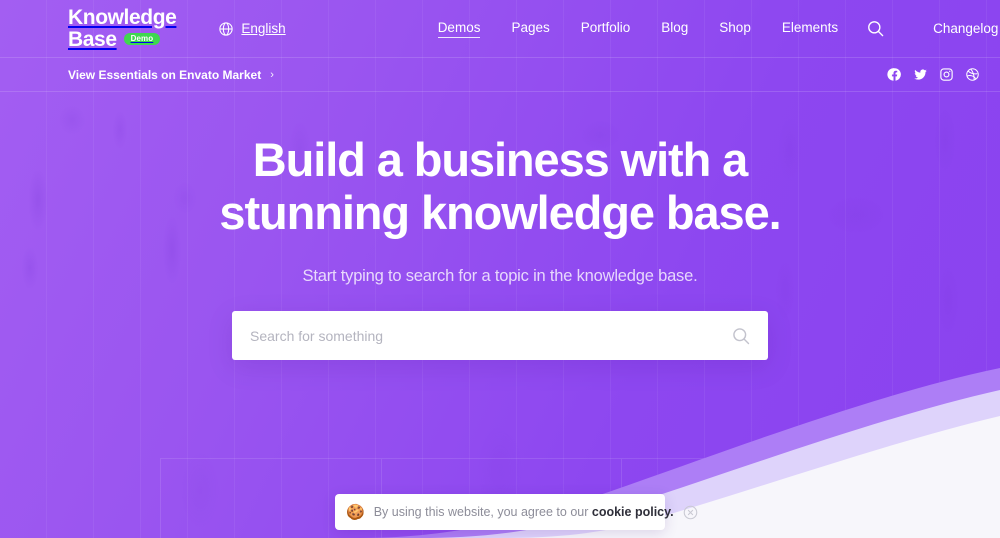 The width and height of the screenshot is (1000, 538). What do you see at coordinates (972, 74) in the screenshot?
I see `dribbble-icon` at bounding box center [972, 74].